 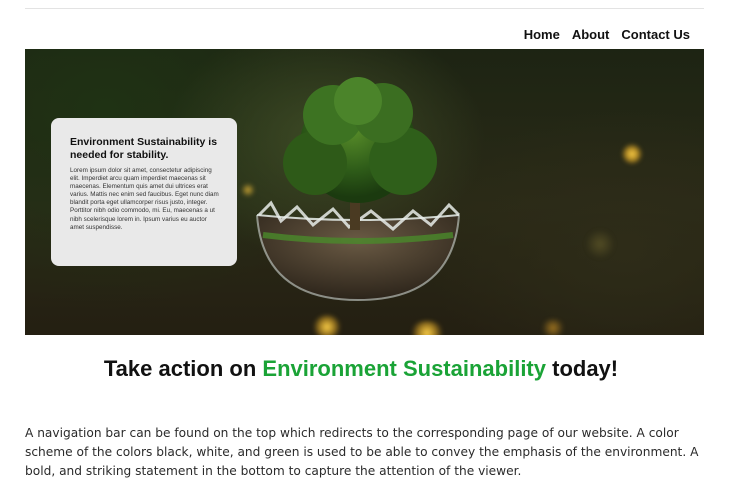 I want to click on nav-home-link: Home, so click(x=542, y=34).